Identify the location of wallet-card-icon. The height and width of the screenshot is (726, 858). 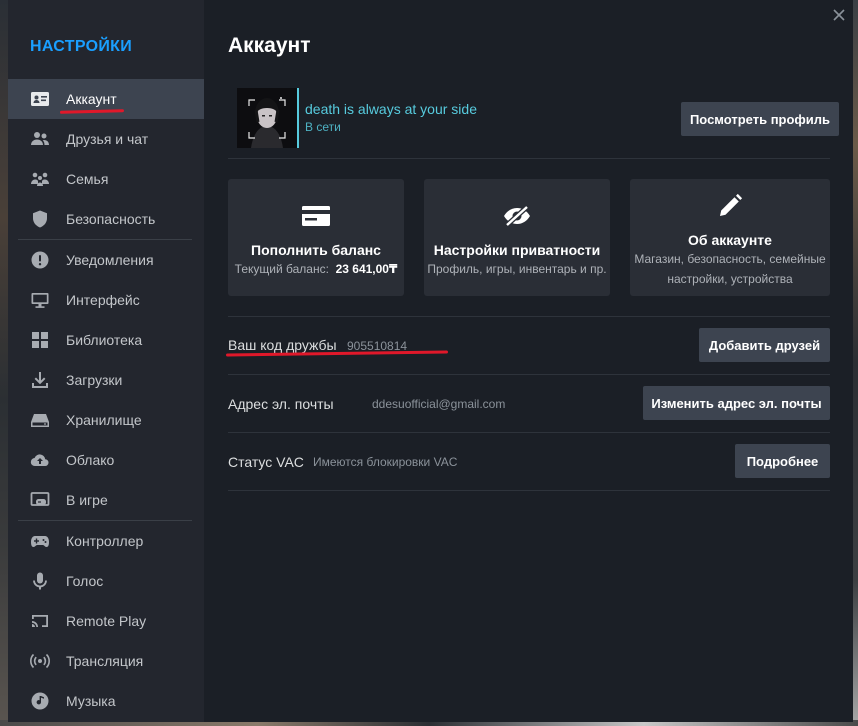
(316, 218).